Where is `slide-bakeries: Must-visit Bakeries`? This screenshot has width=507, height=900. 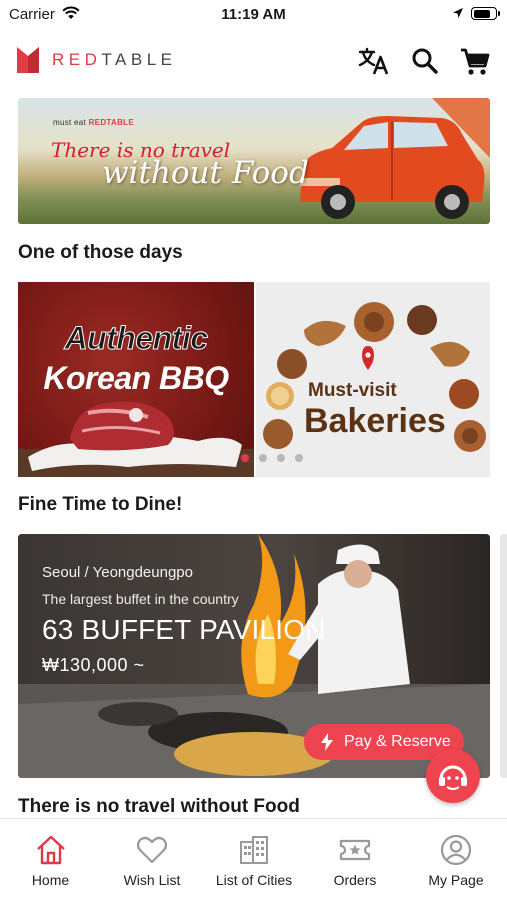
slide-bakeries: Must-visit Bakeries is located at coordinates (373, 379).